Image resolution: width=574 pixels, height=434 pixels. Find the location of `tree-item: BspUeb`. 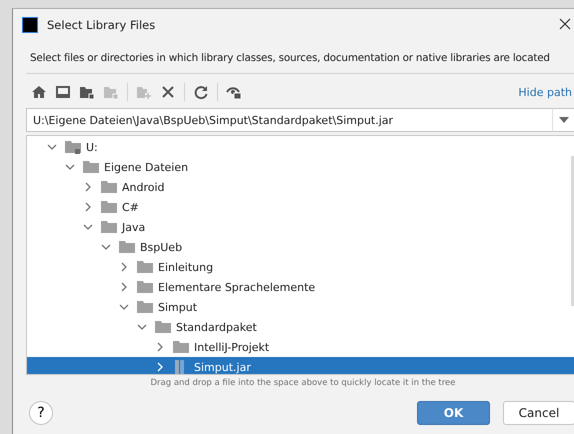

tree-item: BspUeb is located at coordinates (300, 247).